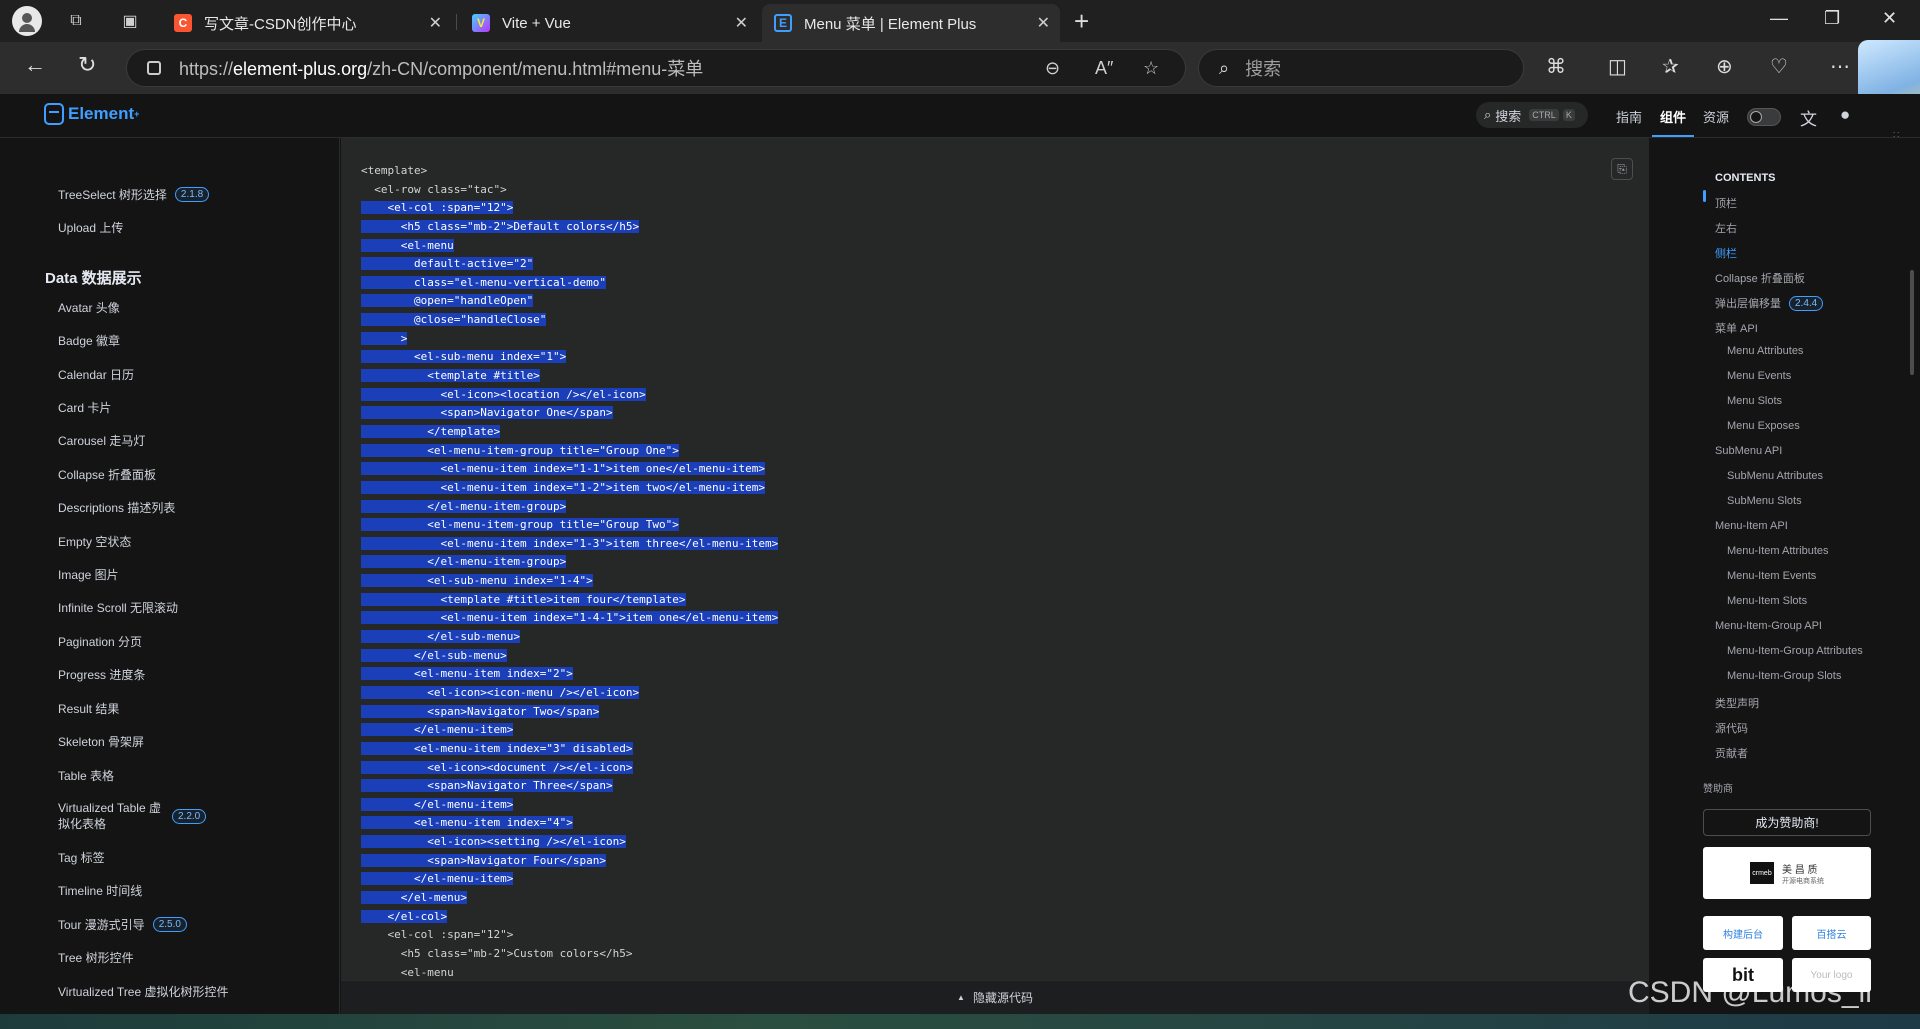  Describe the element at coordinates (101, 440) in the screenshot. I see `sidebar-item-carousel: Carousel 走马灯` at that location.